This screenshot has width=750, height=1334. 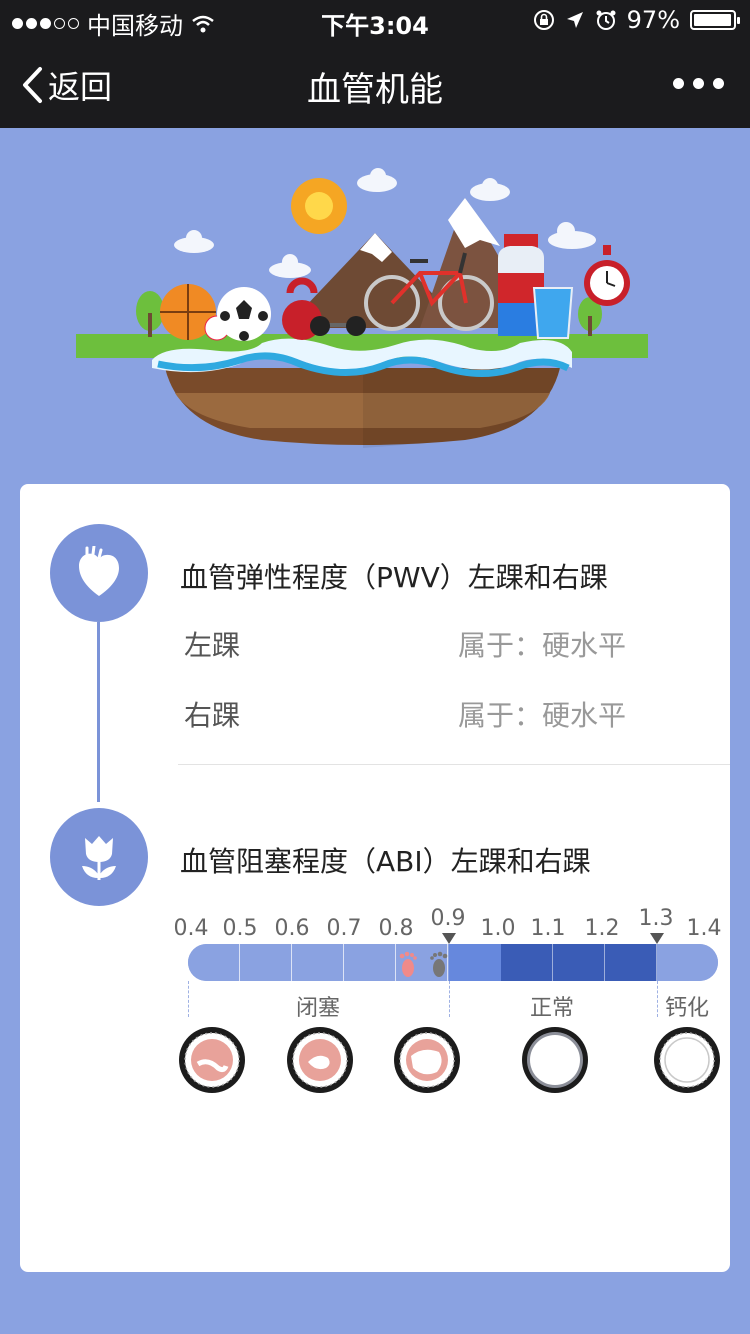 I want to click on pwv-title: 血管弹性程度（PWV）左踝和右踝, so click(x=394, y=577).